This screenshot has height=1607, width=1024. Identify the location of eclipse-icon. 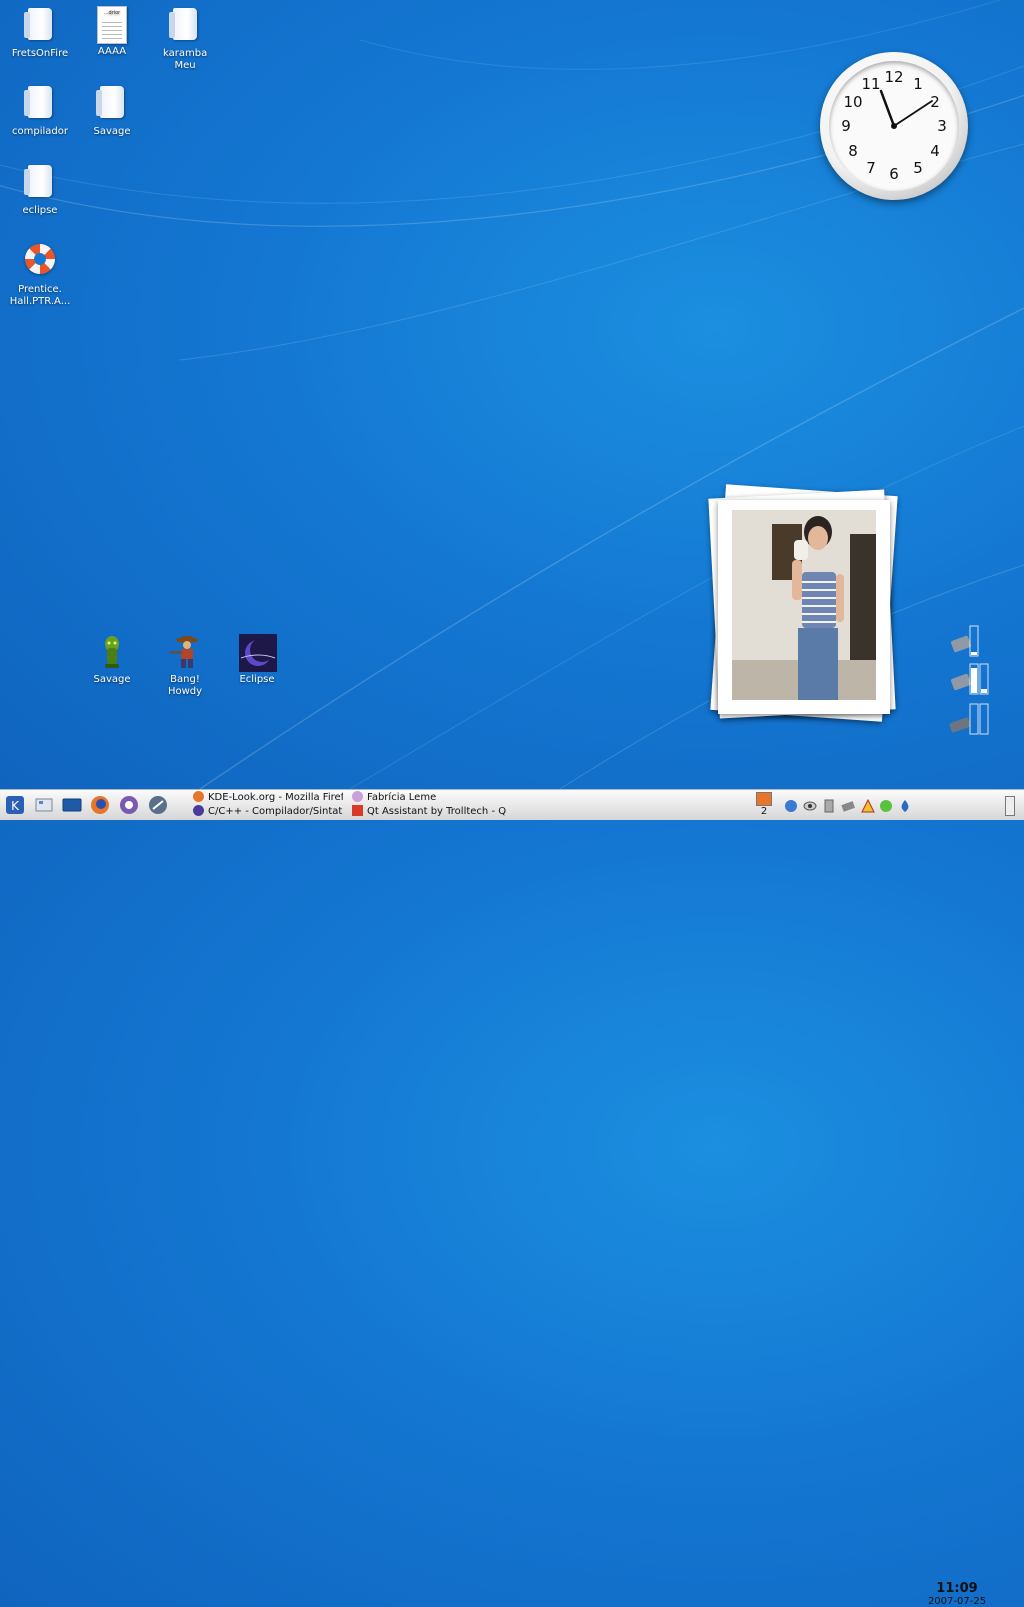
(198, 810).